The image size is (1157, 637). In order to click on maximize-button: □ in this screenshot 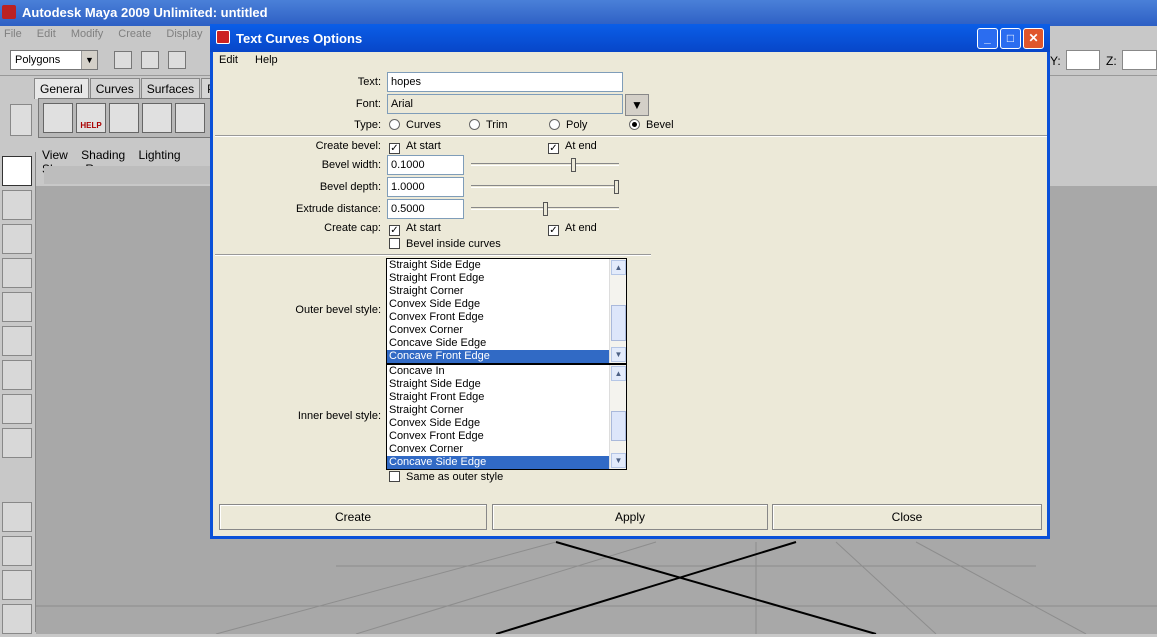, I will do `click(1010, 38)`.